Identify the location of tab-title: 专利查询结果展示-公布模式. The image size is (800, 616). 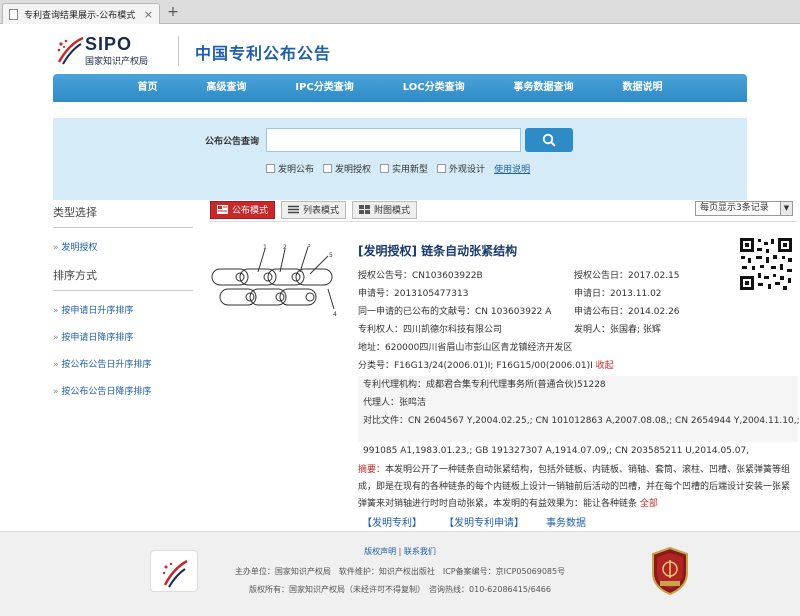
(80, 15).